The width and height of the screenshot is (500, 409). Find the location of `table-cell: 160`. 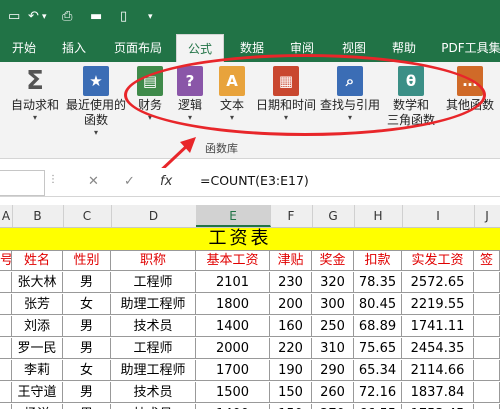

table-cell: 160 is located at coordinates (291, 326).